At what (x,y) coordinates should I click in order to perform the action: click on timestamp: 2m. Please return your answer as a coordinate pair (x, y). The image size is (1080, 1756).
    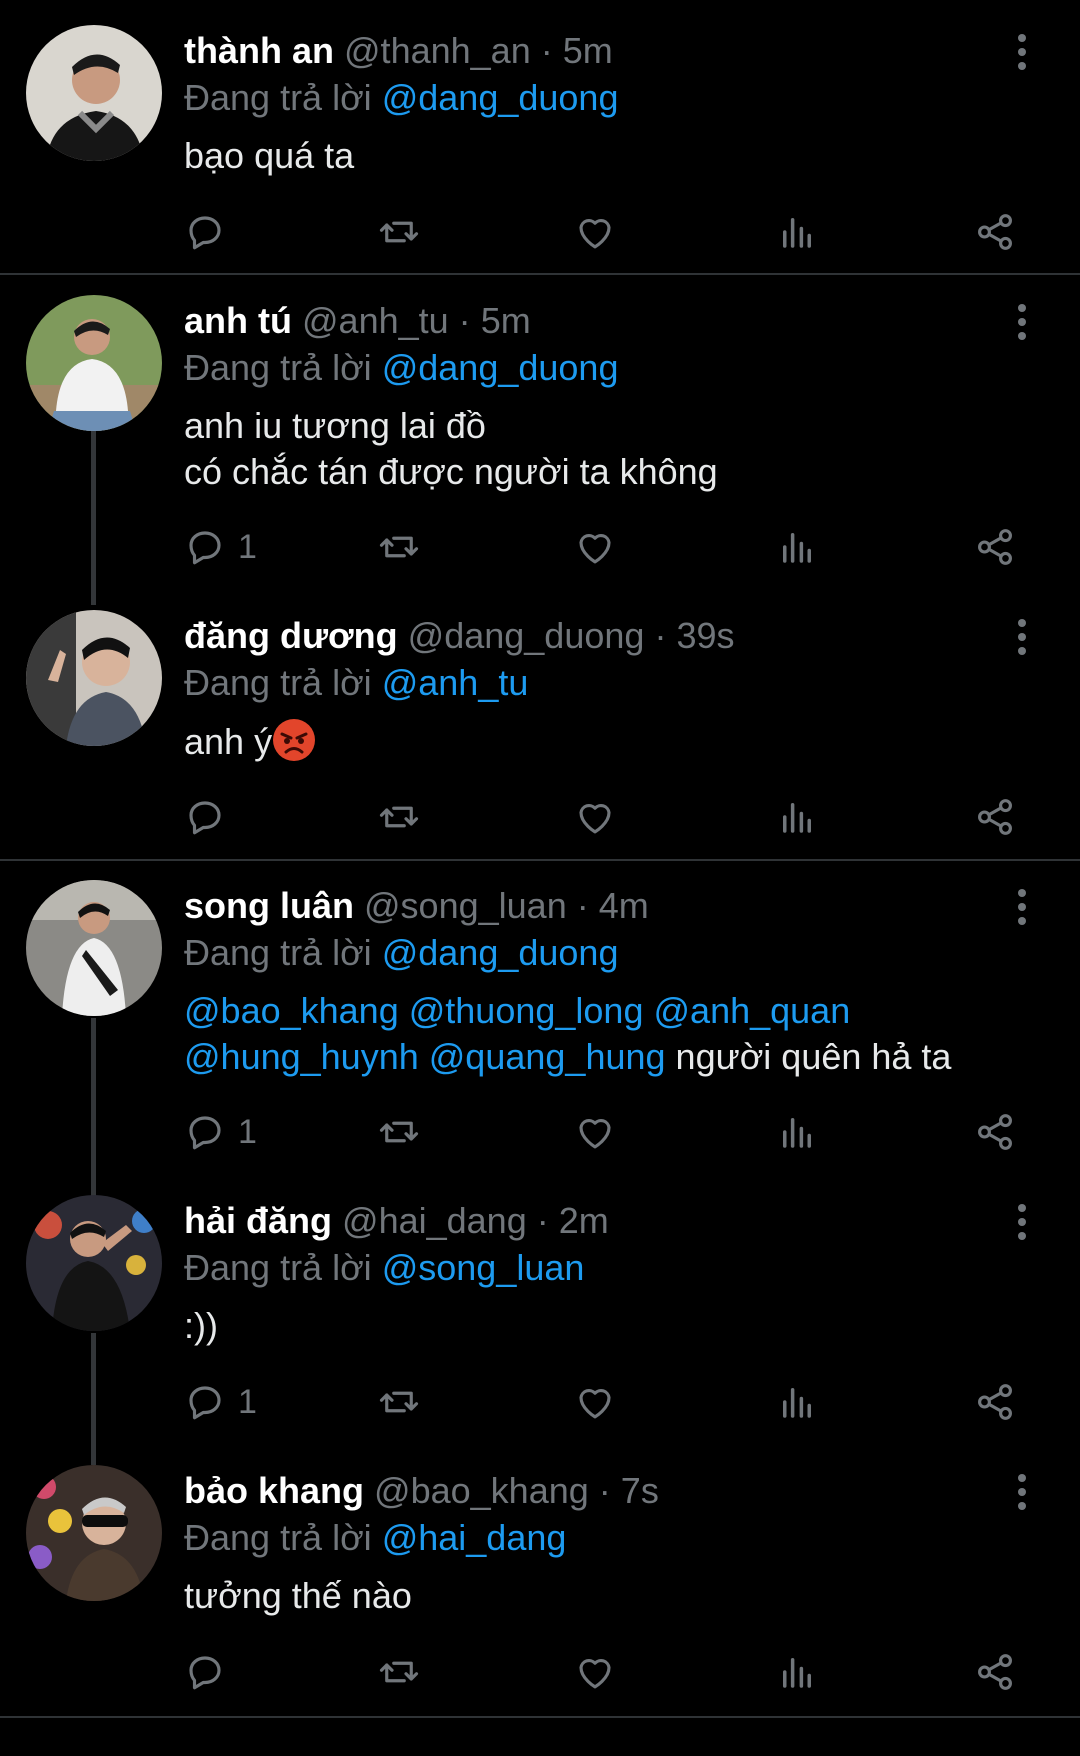
    Looking at the image, I should click on (584, 1220).